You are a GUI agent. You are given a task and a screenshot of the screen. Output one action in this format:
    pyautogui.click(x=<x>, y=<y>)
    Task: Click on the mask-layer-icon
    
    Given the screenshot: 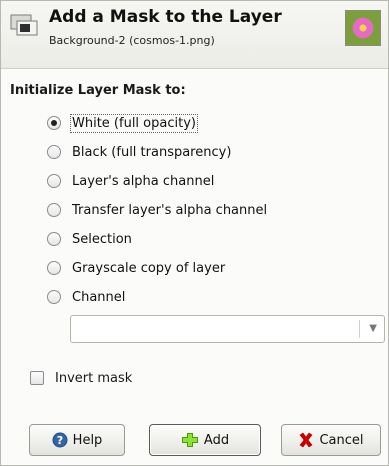 What is the action you would take?
    pyautogui.click(x=24, y=24)
    